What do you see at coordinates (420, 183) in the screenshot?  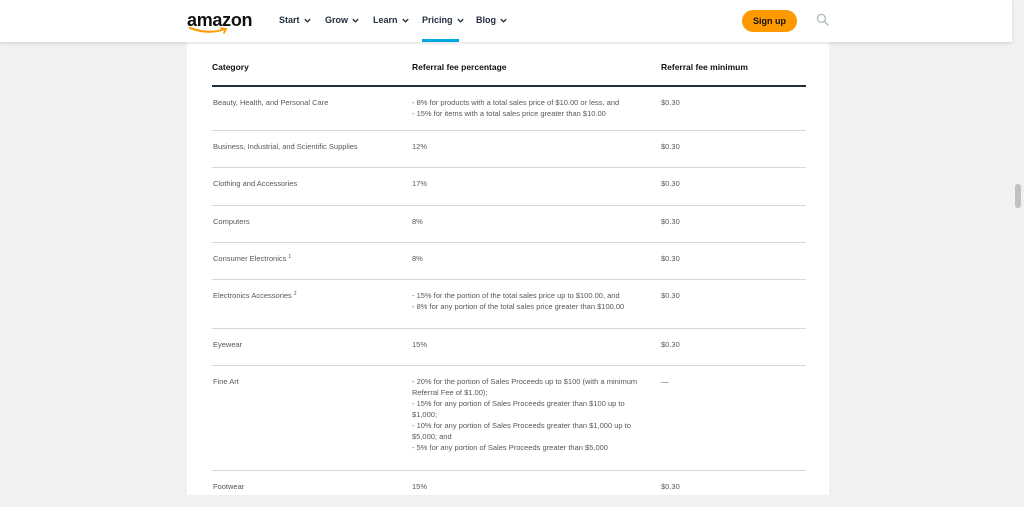 I see `fee-cell: 17%` at bounding box center [420, 183].